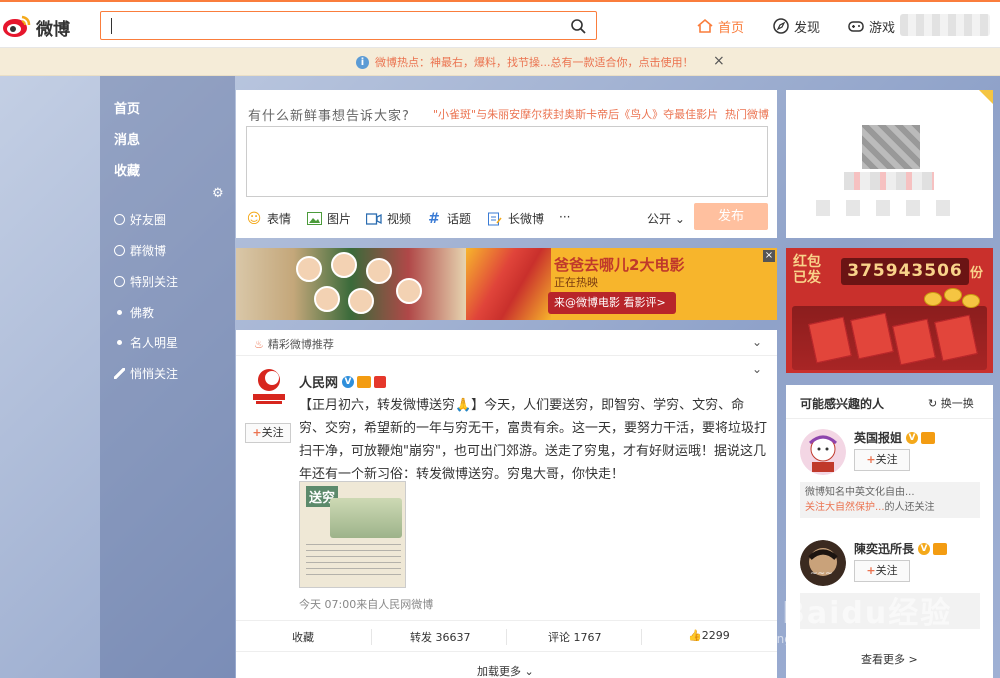 The image size is (1000, 678). I want to click on load-more-button: 加载更多 ⌄, so click(505, 670).